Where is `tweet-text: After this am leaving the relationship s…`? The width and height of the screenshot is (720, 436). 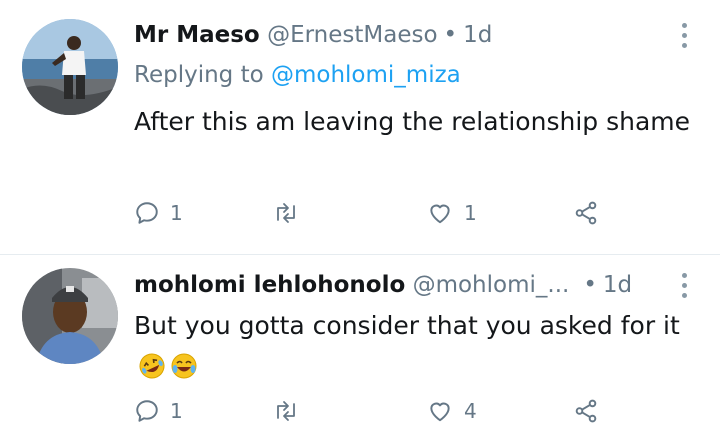
tweet-text: After this am leaving the relationship s… is located at coordinates (412, 121).